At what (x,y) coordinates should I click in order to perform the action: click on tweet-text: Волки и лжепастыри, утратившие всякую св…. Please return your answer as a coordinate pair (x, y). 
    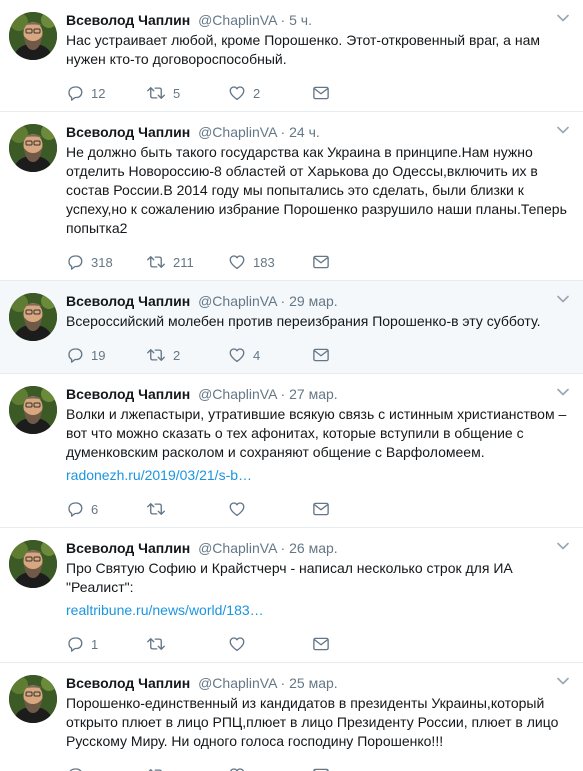
    Looking at the image, I should click on (316, 433).